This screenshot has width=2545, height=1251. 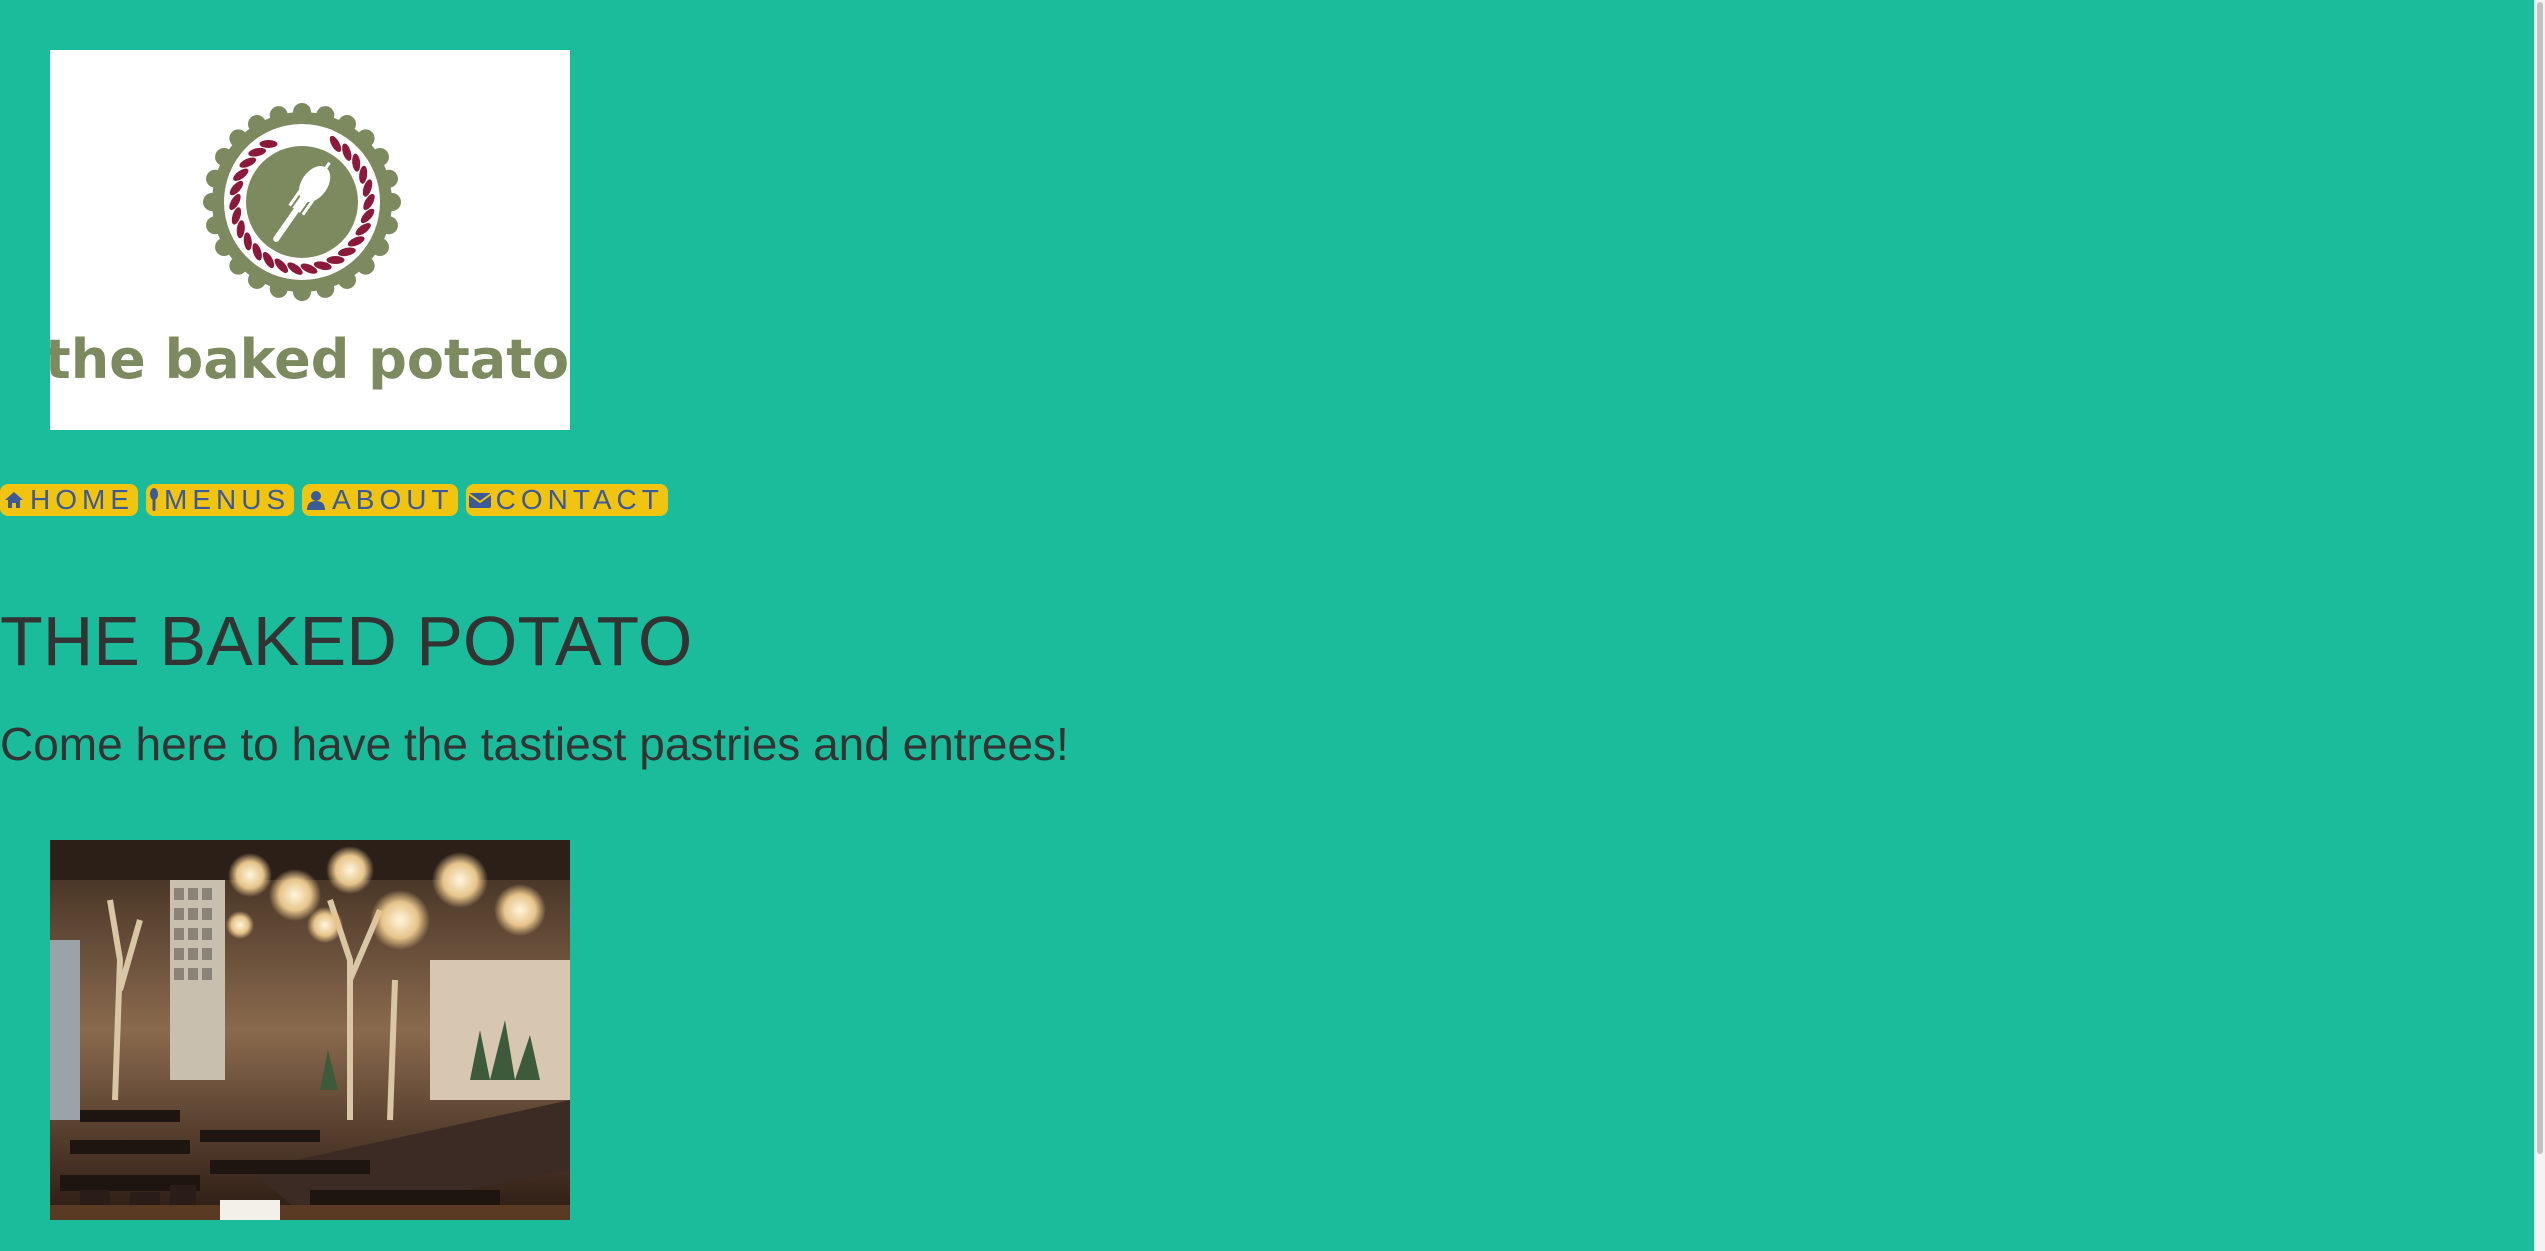 What do you see at coordinates (346, 641) in the screenshot?
I see `page-title: THE BAKED POTATO` at bounding box center [346, 641].